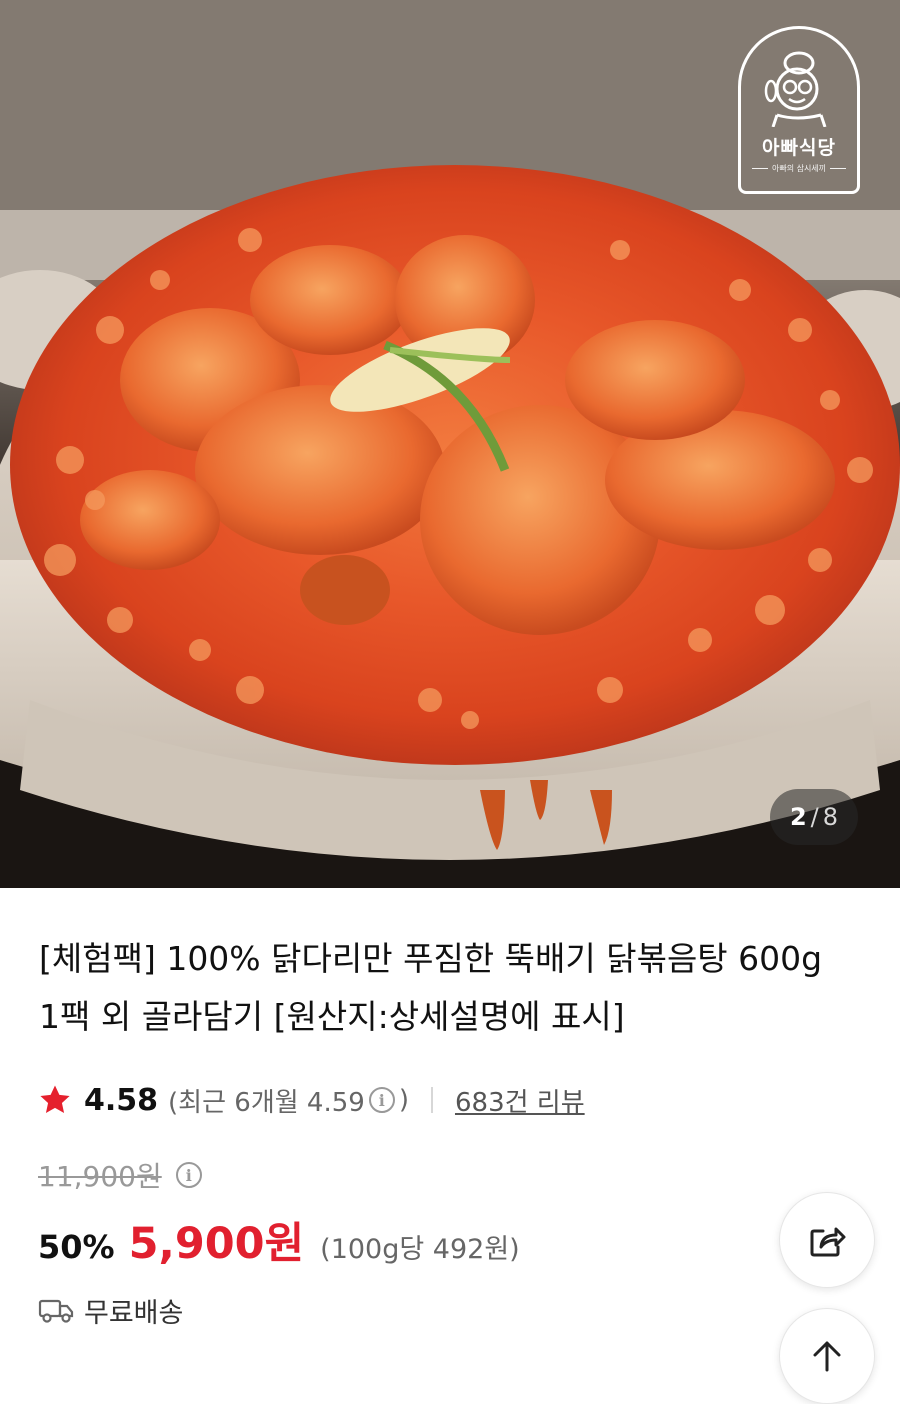 The height and width of the screenshot is (1404, 900). What do you see at coordinates (830, 817) in the screenshot?
I see `total-pages: 8` at bounding box center [830, 817].